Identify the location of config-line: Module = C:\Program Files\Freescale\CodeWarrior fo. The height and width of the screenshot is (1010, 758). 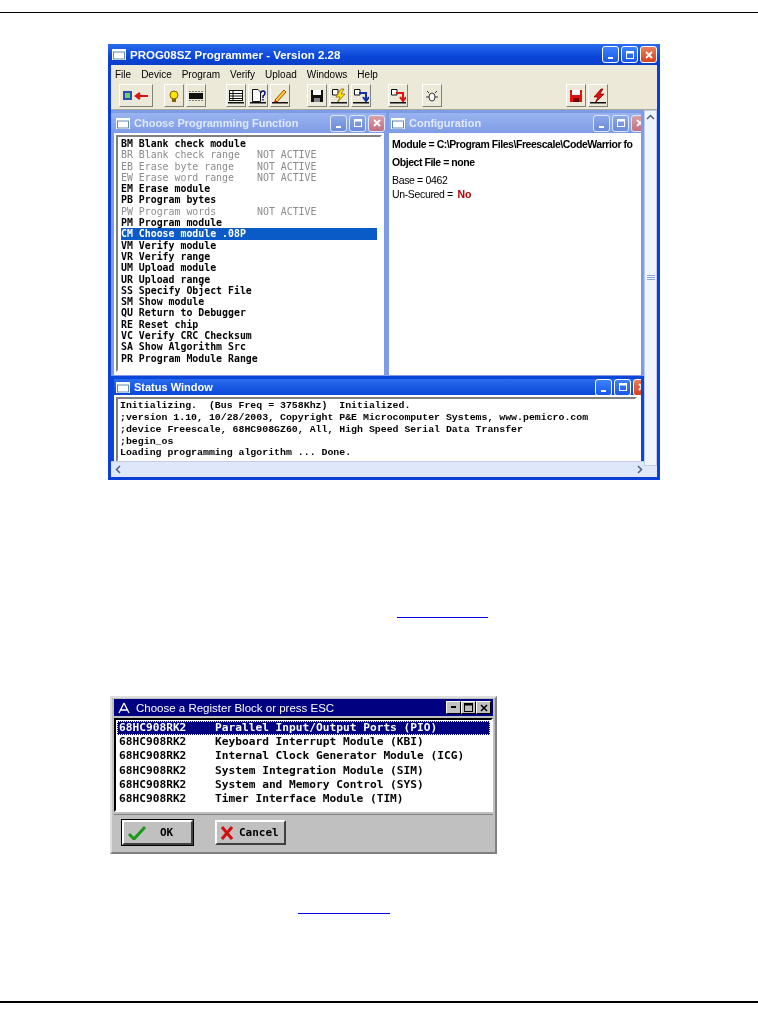
(512, 145).